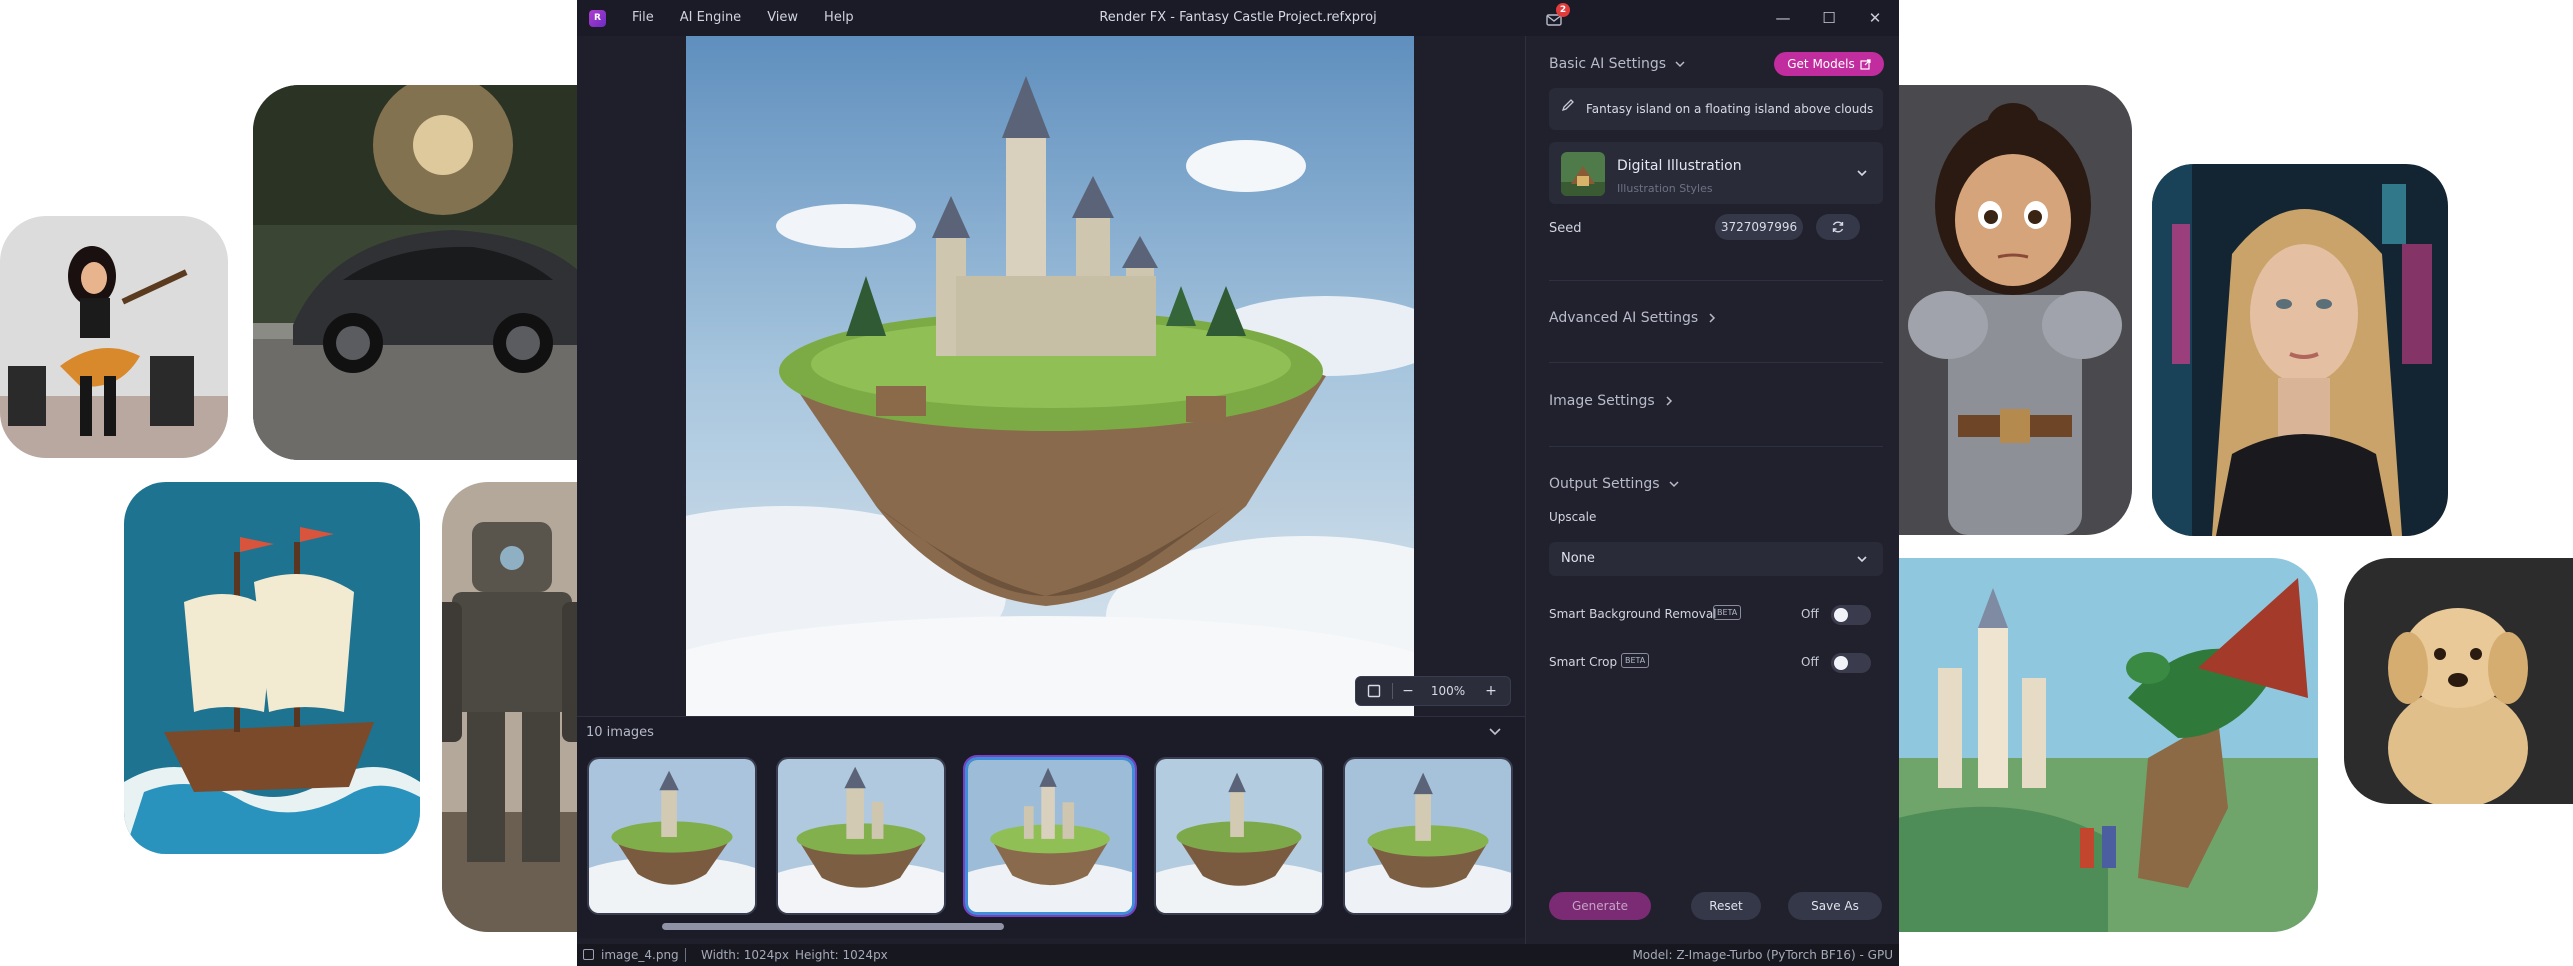 The height and width of the screenshot is (966, 2573). I want to click on menu-help: Help, so click(839, 18).